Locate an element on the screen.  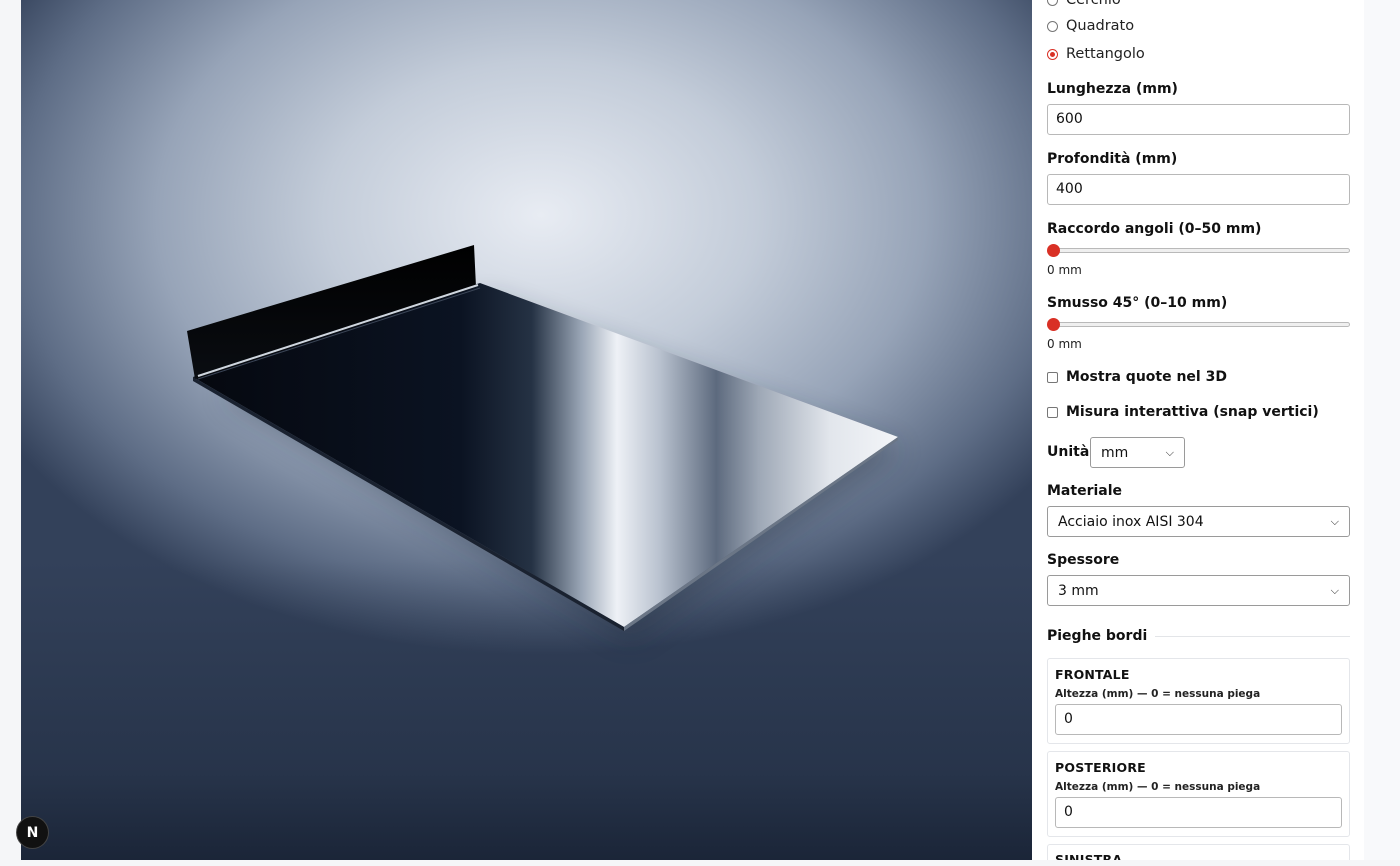
folds-section-title: Pieghe bordi is located at coordinates (1198, 636).